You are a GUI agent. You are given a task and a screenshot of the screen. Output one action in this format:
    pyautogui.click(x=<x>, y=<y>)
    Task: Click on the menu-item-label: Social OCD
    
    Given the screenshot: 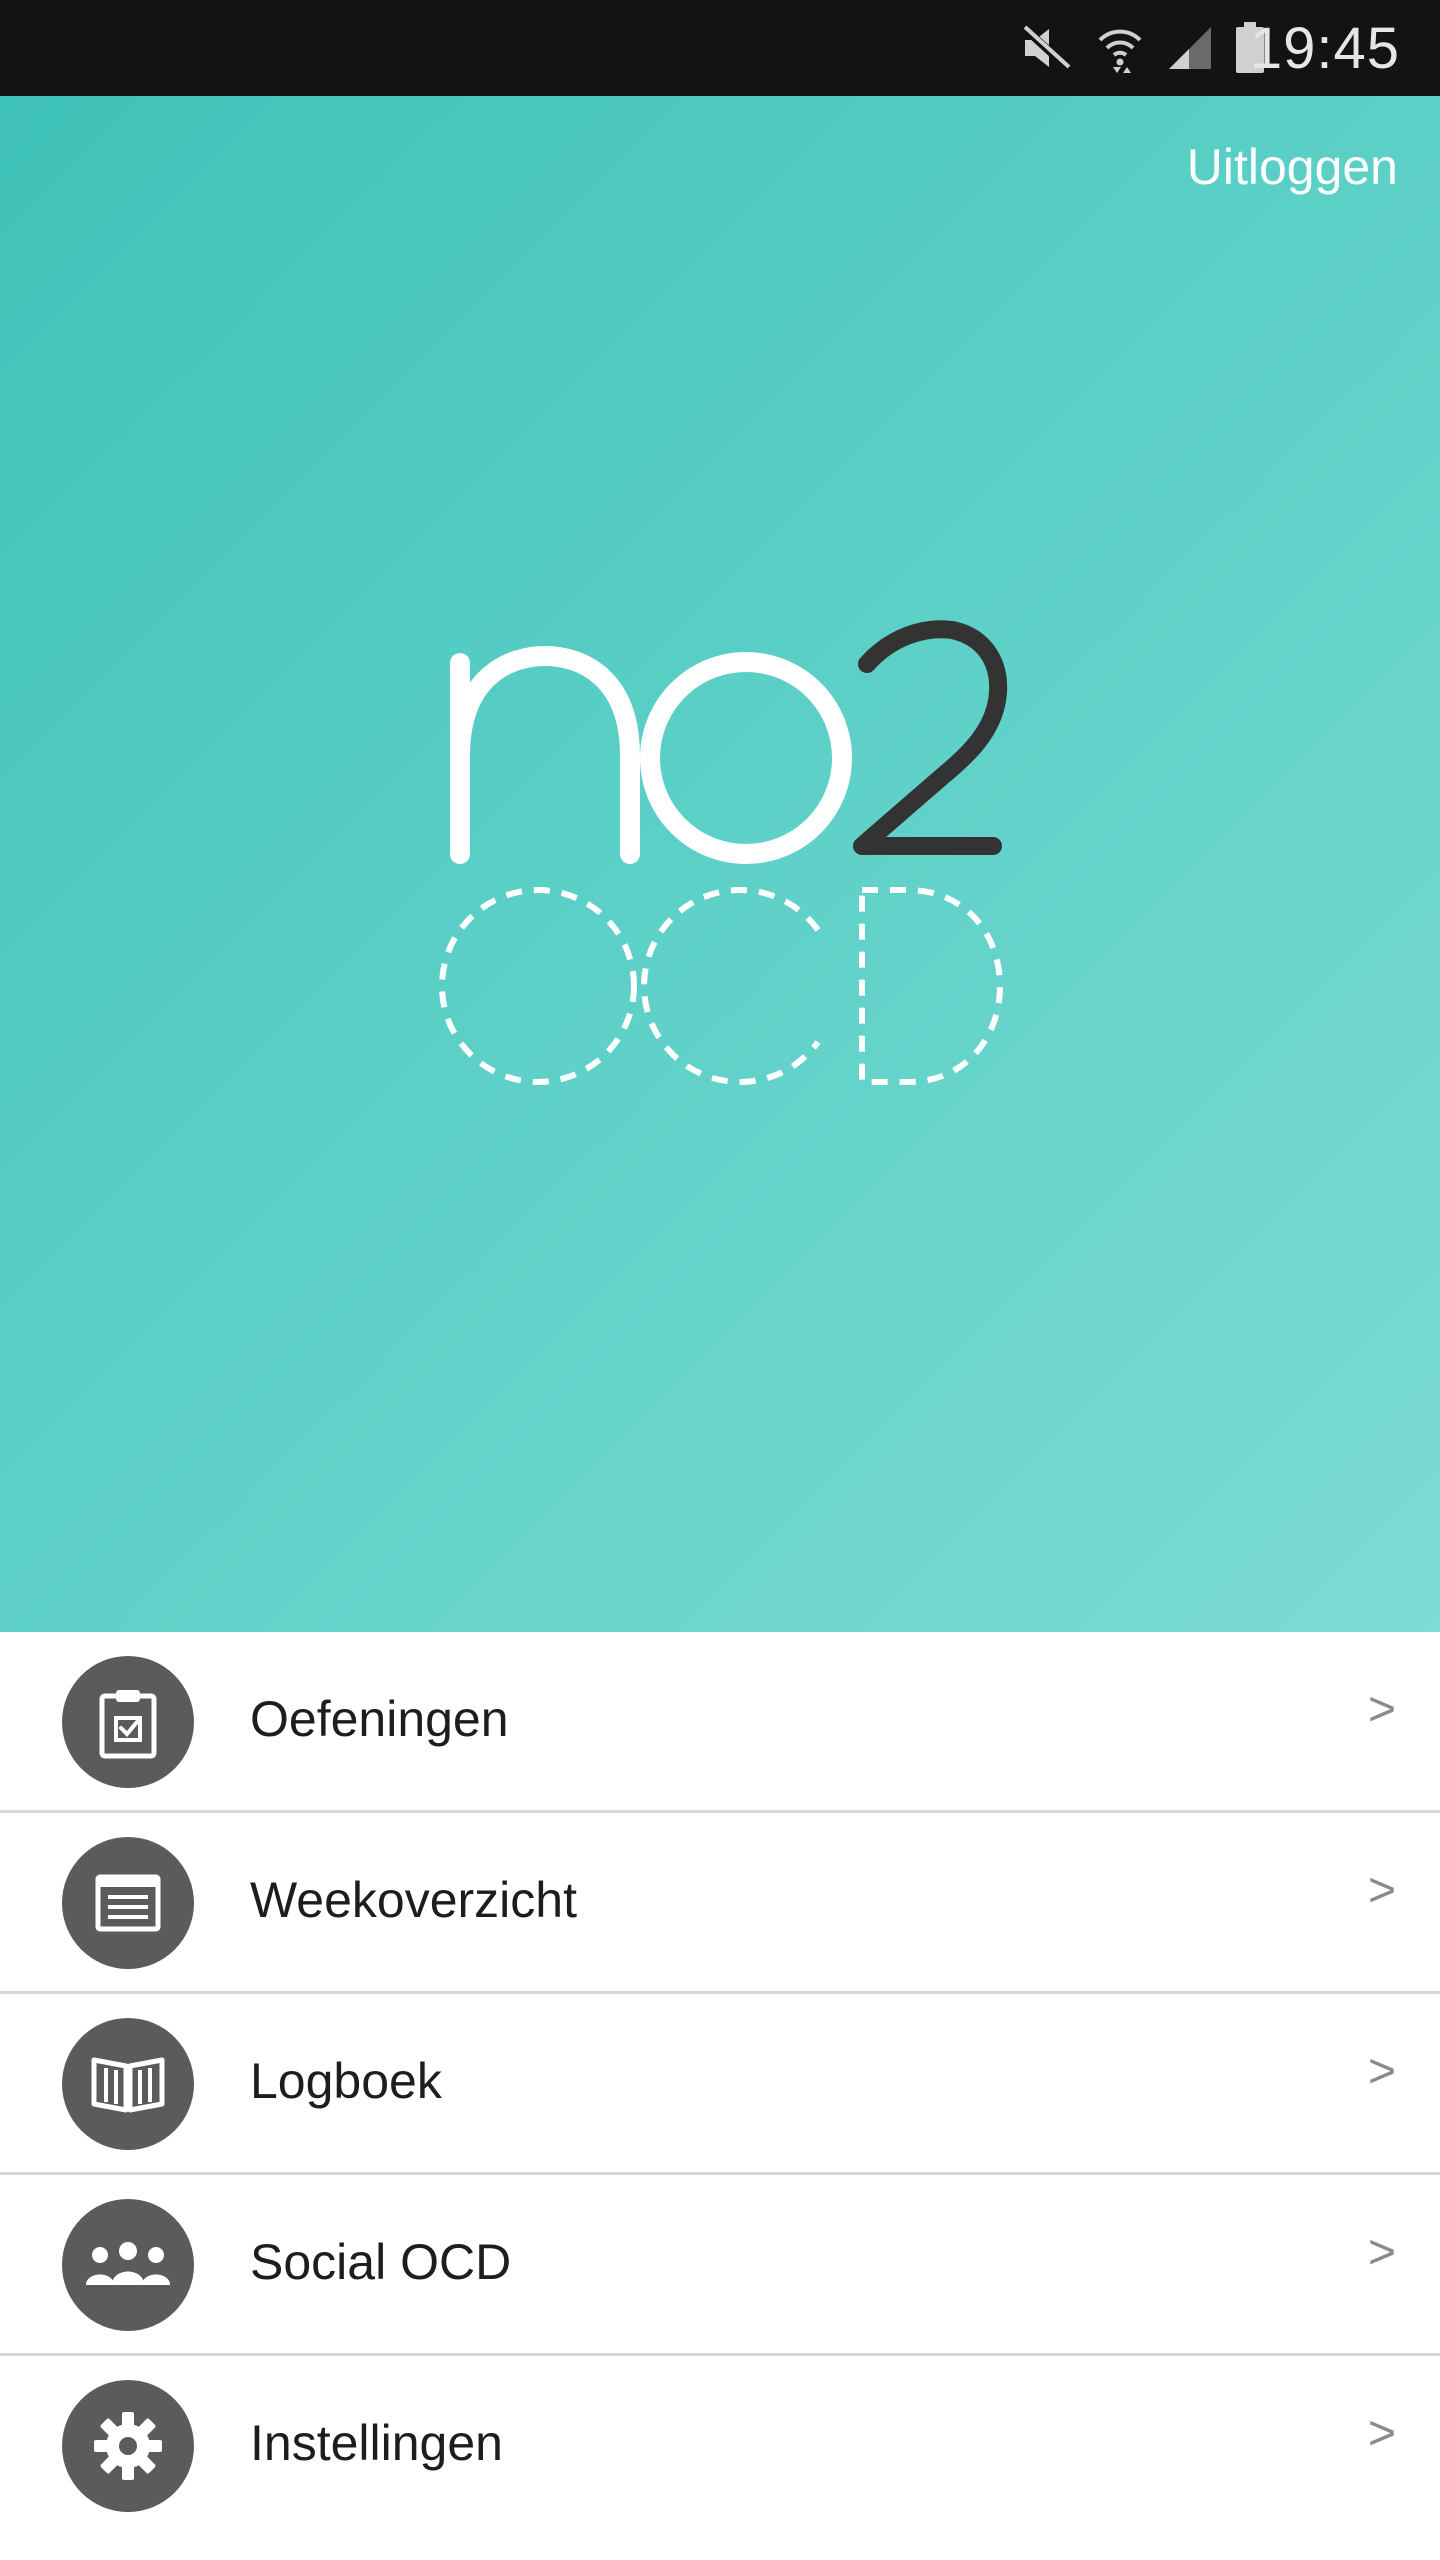 What is the action you would take?
    pyautogui.click(x=381, y=2262)
    